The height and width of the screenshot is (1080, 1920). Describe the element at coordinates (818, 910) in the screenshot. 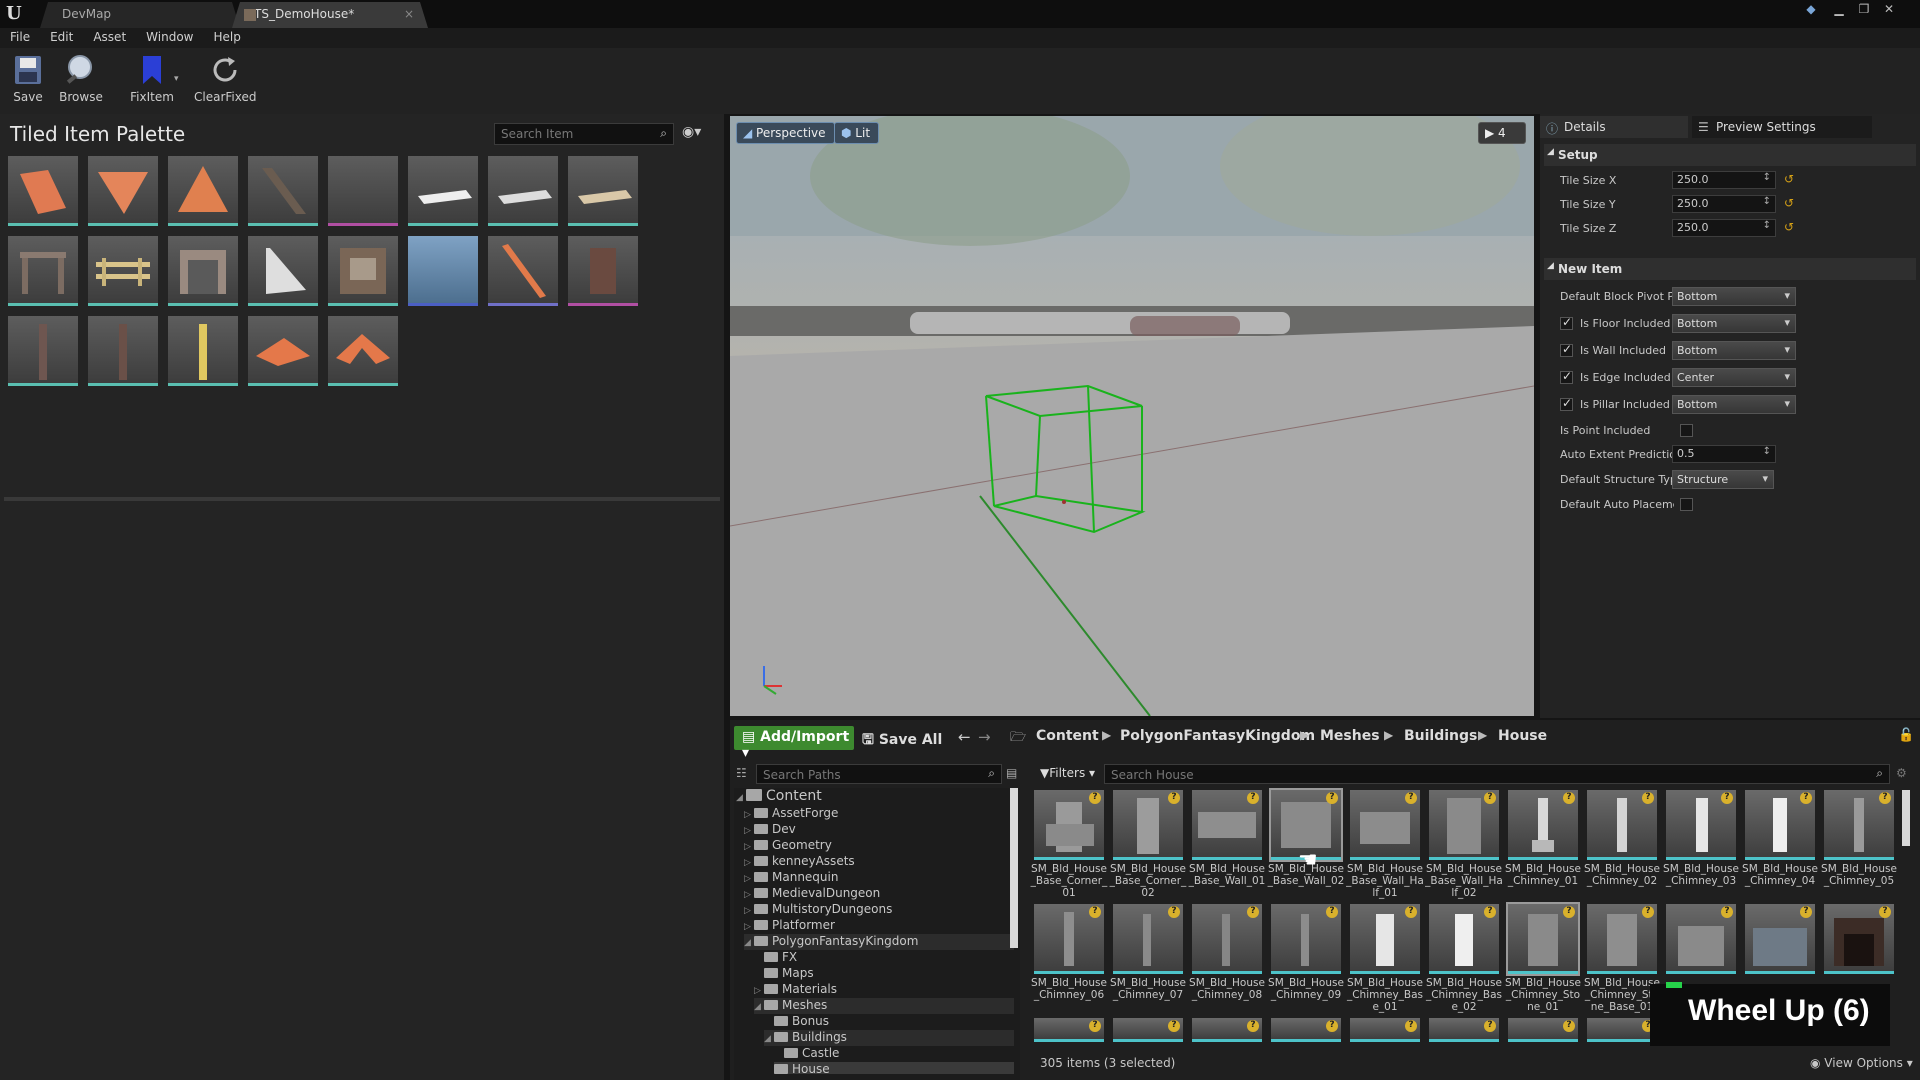

I see `tree-item-multistorydungeons: ▷ MultistoryDungeons` at that location.